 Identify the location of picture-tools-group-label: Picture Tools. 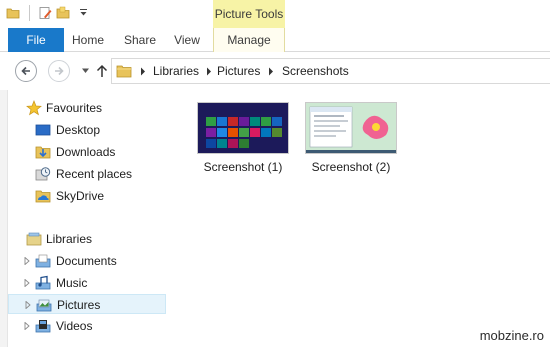
(249, 14).